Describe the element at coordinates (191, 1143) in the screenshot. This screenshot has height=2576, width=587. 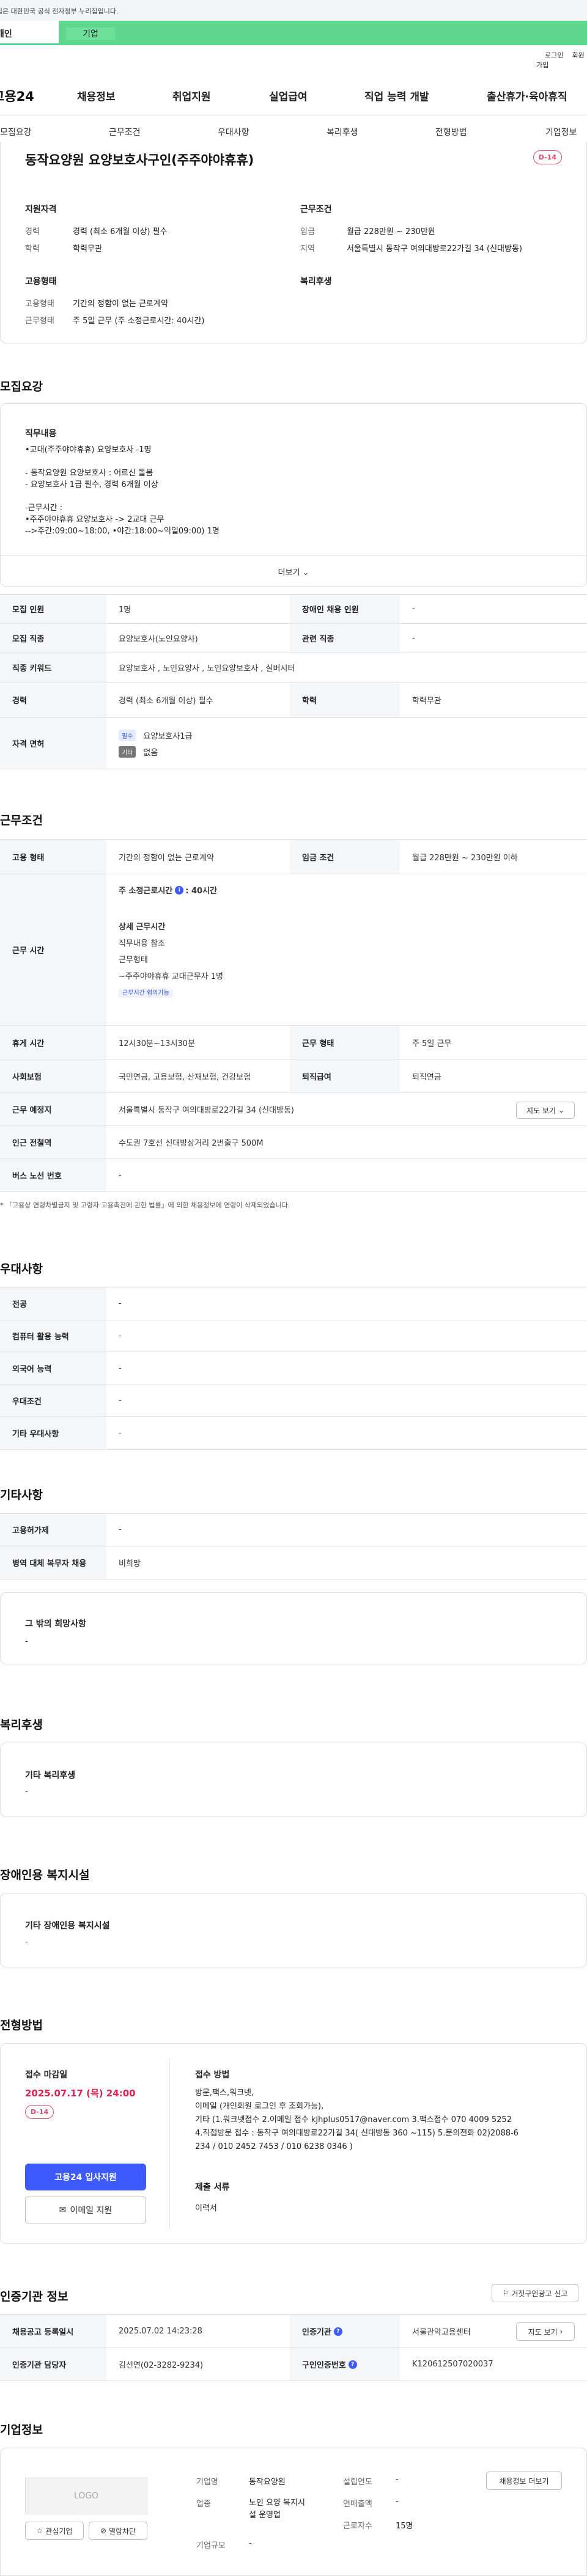
I see `subway-value: 수도권 7호선 신대방삼거리 2번출구 500M` at that location.